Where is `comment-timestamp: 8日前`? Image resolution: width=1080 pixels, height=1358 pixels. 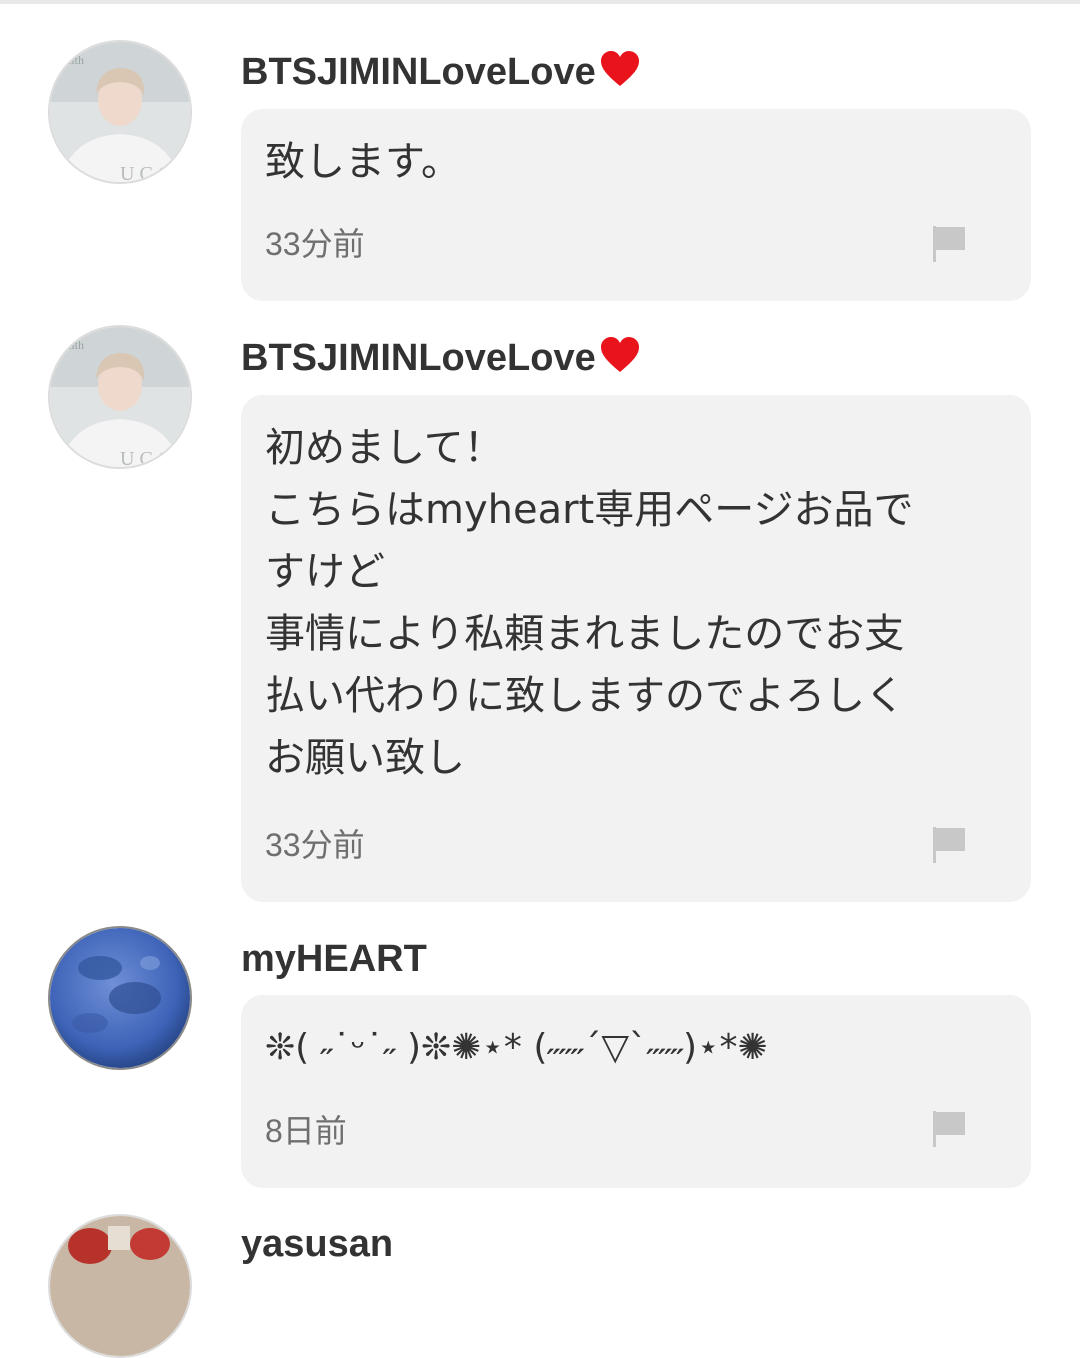
comment-timestamp: 8日前 is located at coordinates (306, 1131).